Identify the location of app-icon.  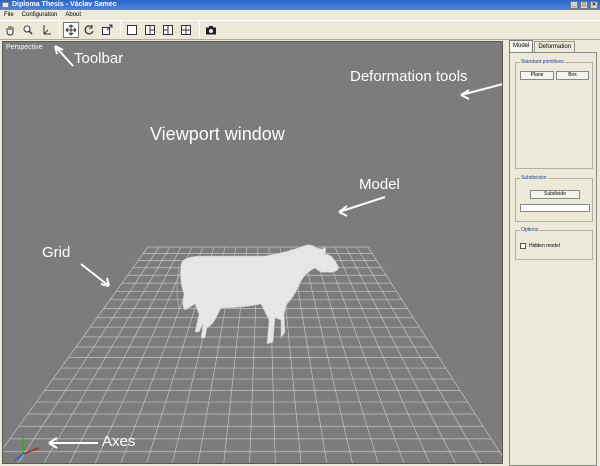
(5, 5).